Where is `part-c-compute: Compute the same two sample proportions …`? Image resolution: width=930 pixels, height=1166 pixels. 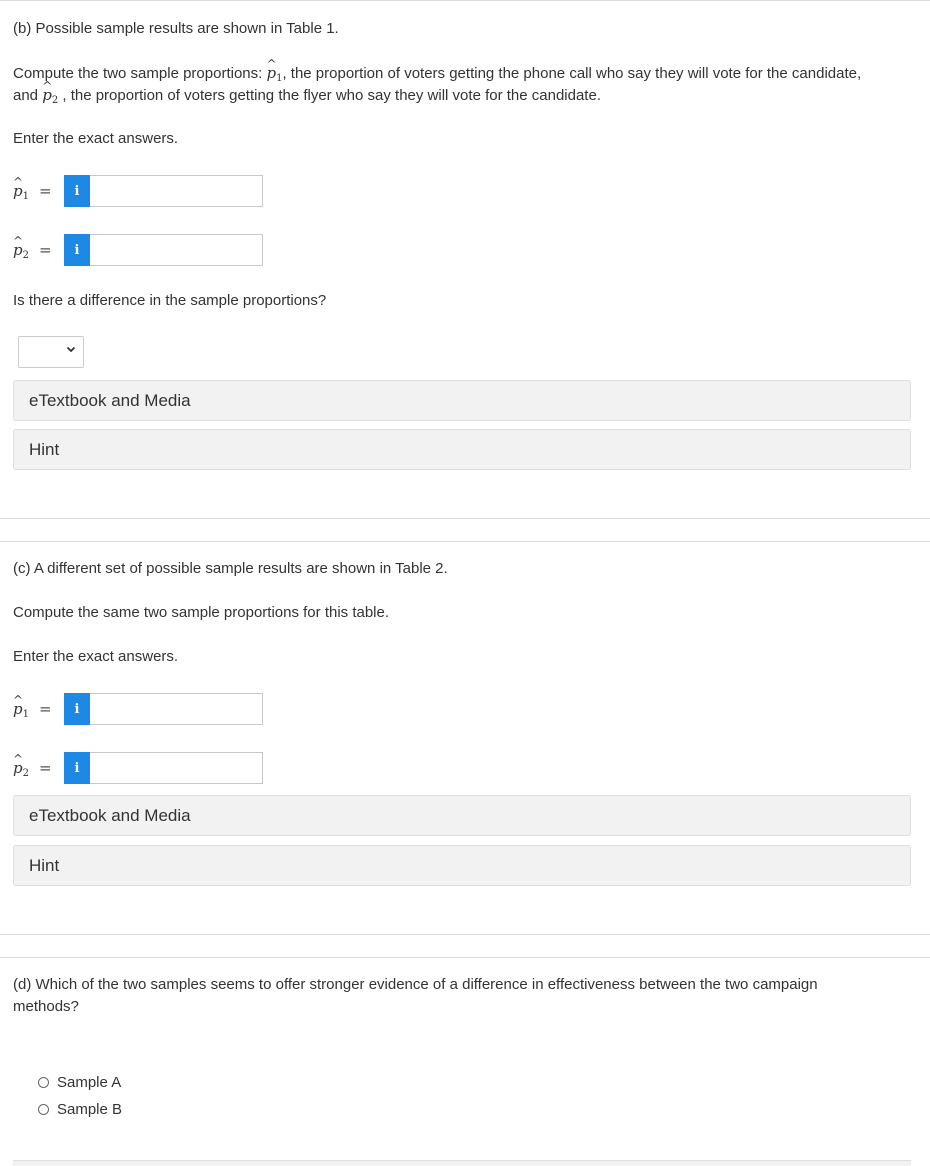
part-c-compute: Compute the same two sample proportions … is located at coordinates (201, 612).